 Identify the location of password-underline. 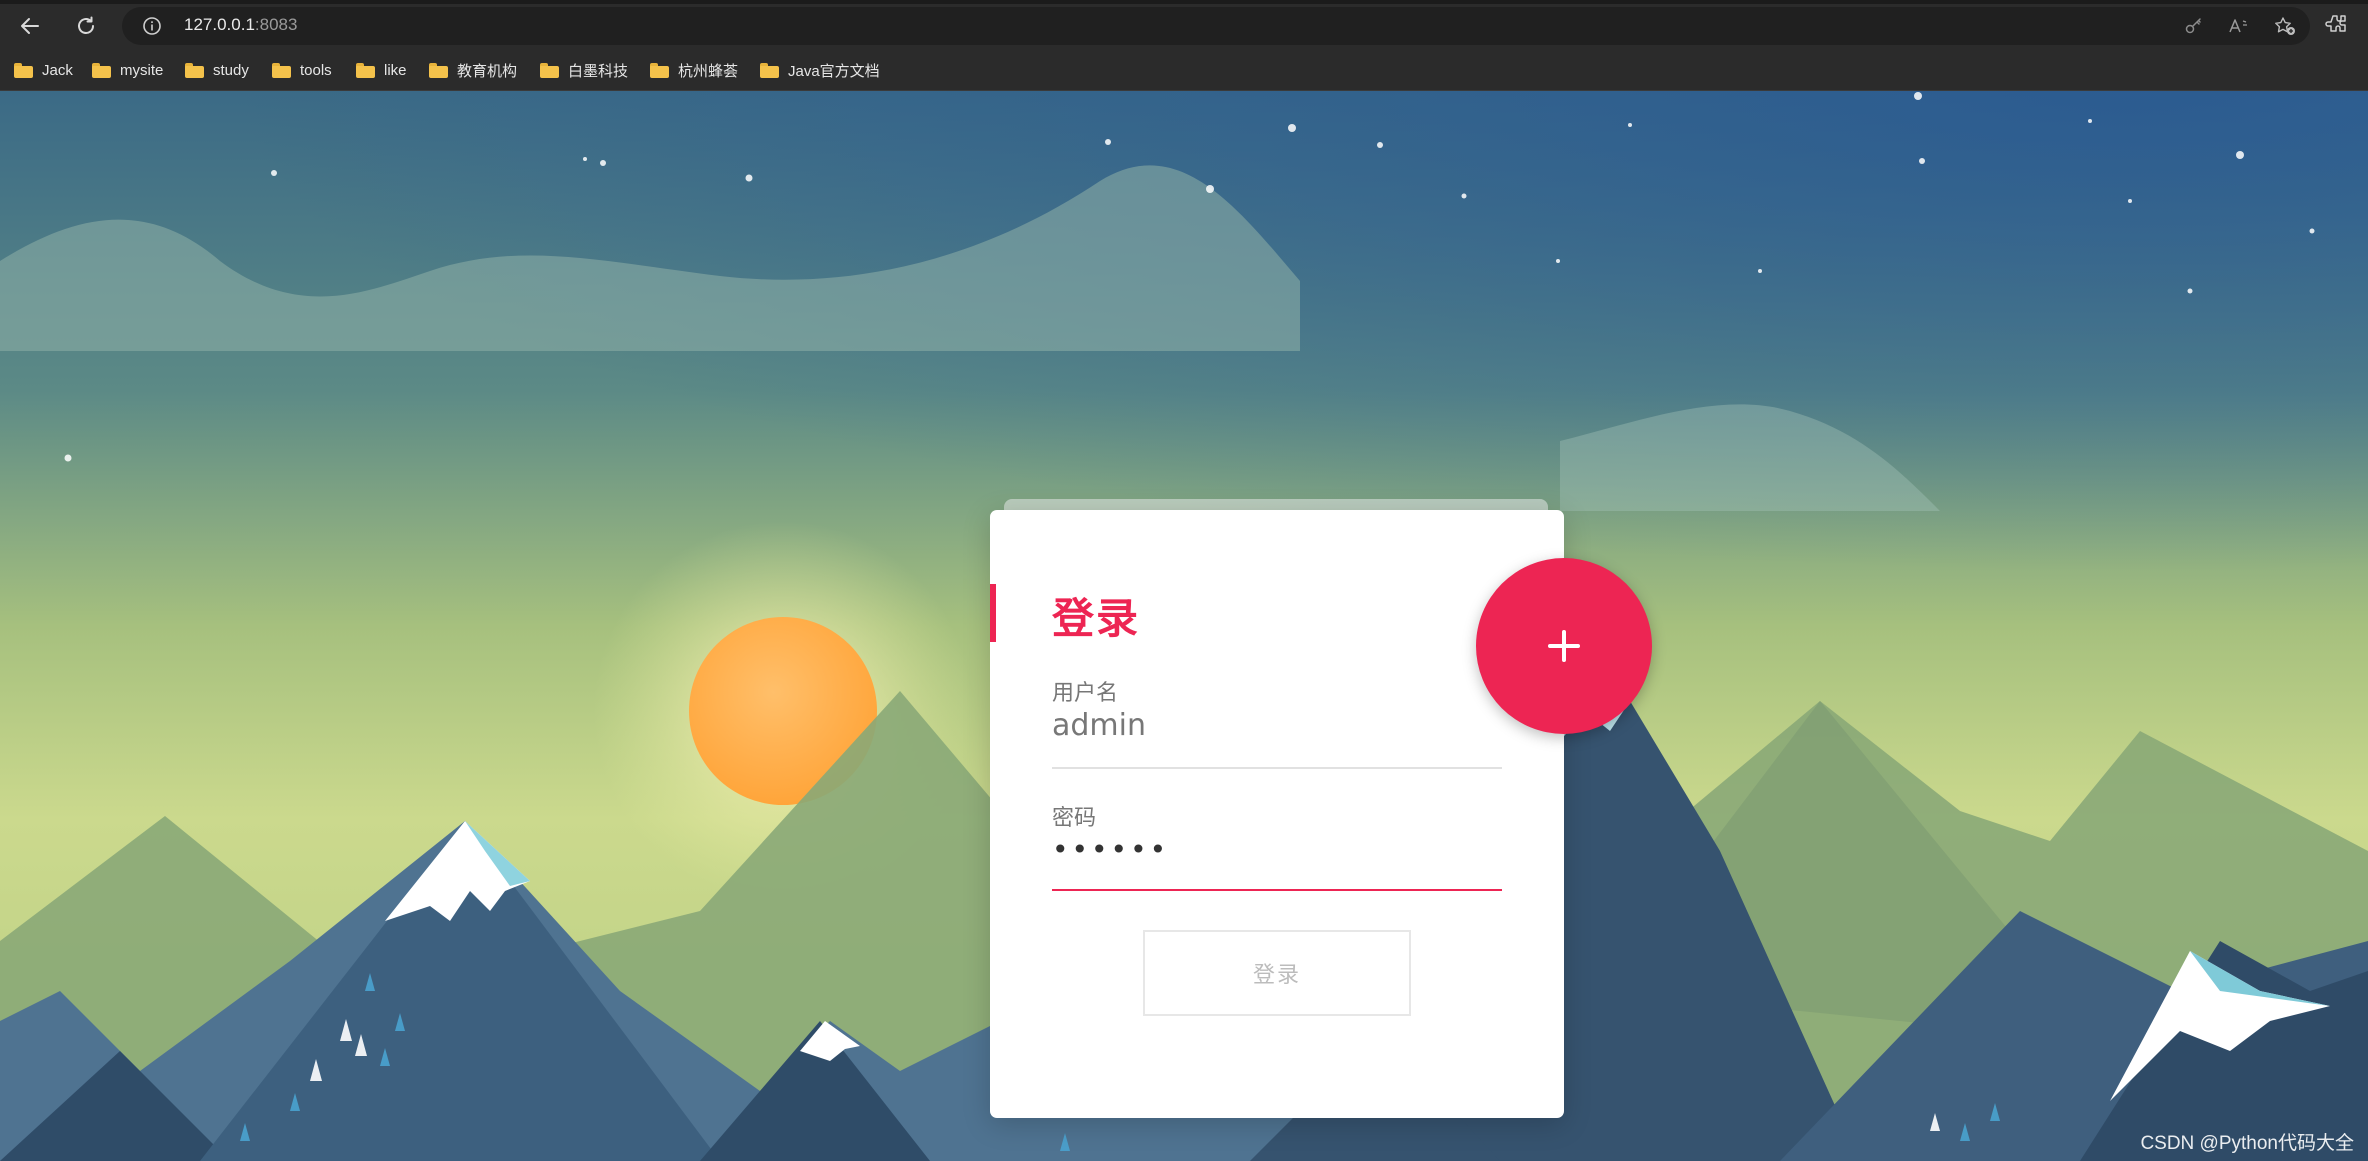
(1277, 890).